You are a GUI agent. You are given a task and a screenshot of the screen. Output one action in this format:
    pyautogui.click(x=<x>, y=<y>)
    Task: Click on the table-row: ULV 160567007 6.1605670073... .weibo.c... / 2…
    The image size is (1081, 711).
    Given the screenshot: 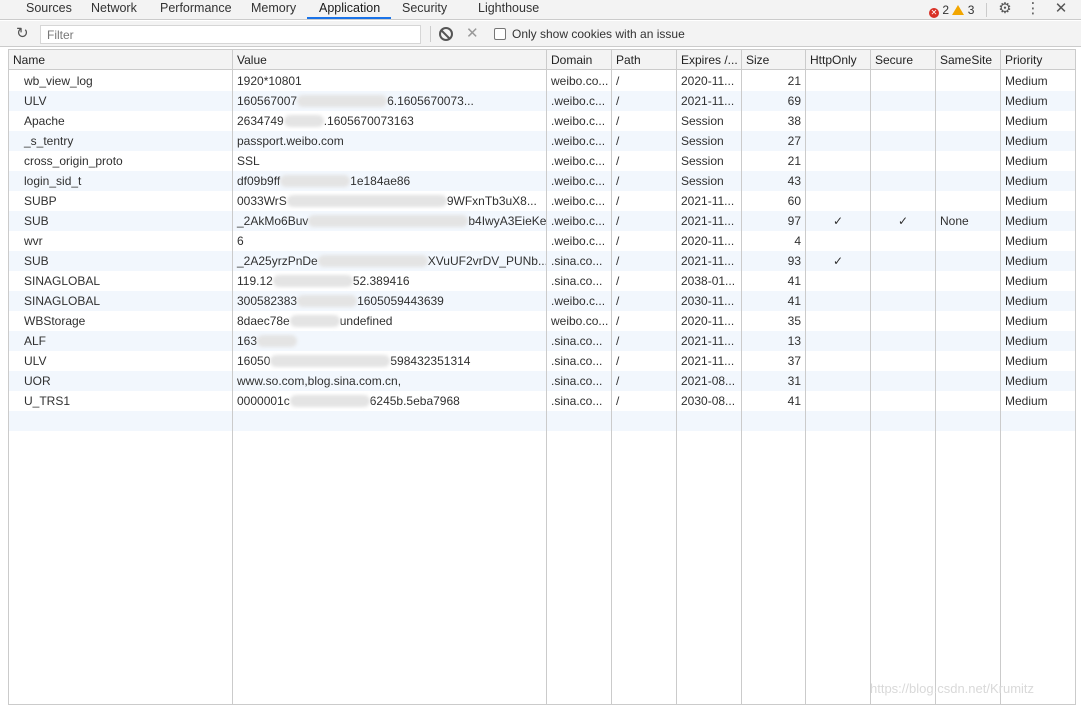 What is the action you would take?
    pyautogui.click(x=542, y=101)
    